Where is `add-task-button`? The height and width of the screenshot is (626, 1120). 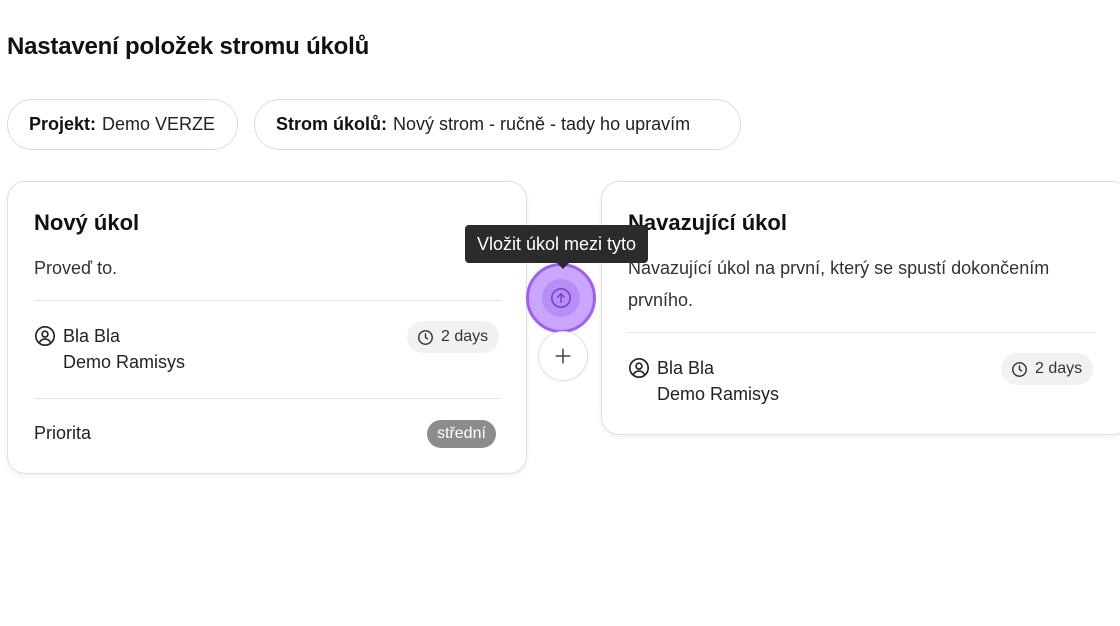
add-task-button is located at coordinates (563, 356).